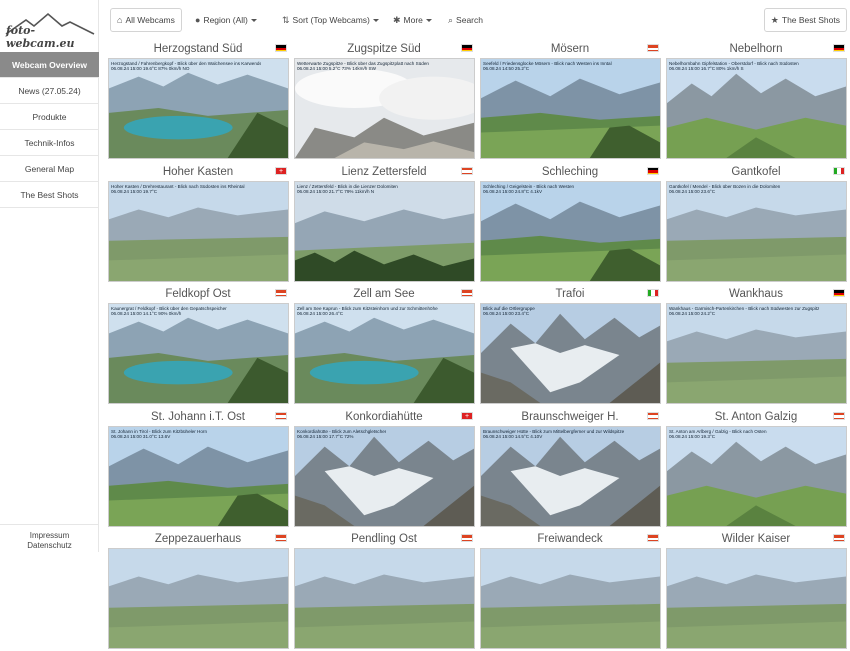 The height and width of the screenshot is (651, 850). I want to click on webcam-title: Herzogstand Süd, so click(198, 49).